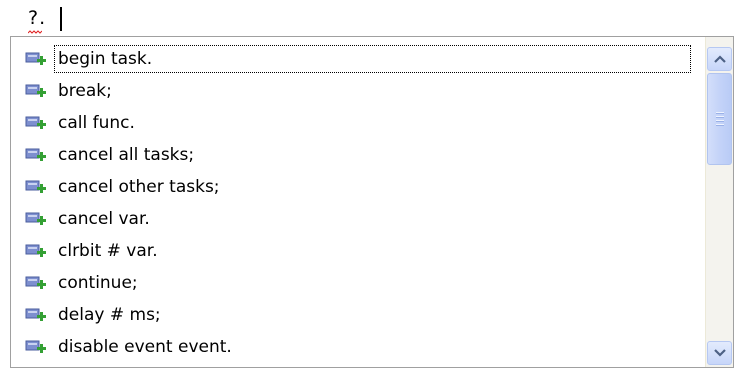 This screenshot has width=736, height=371. I want to click on completion-item-label: cancel var., so click(104, 219).